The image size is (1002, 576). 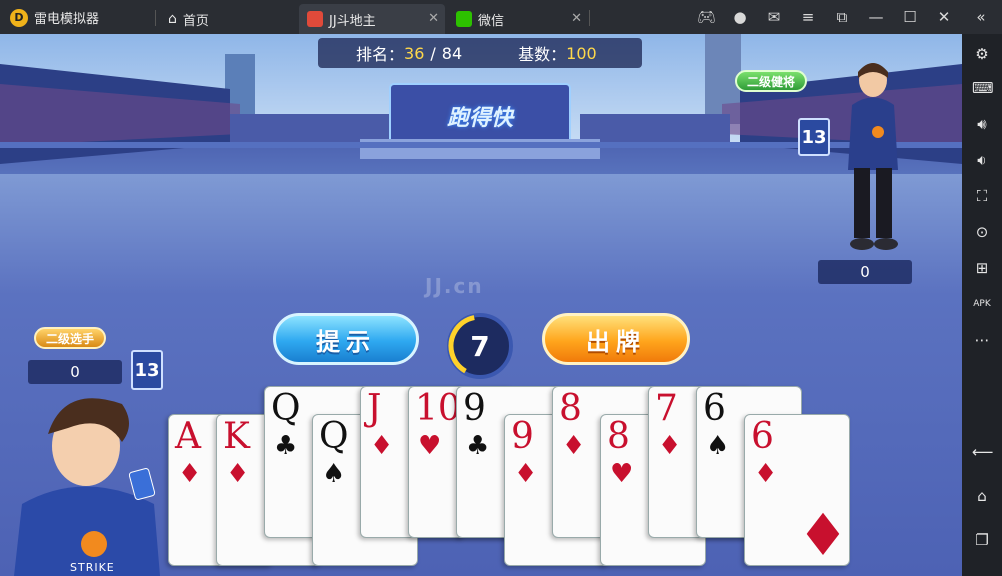 What do you see at coordinates (982, 196) in the screenshot?
I see `fullscreen-icon: ⛶` at bounding box center [982, 196].